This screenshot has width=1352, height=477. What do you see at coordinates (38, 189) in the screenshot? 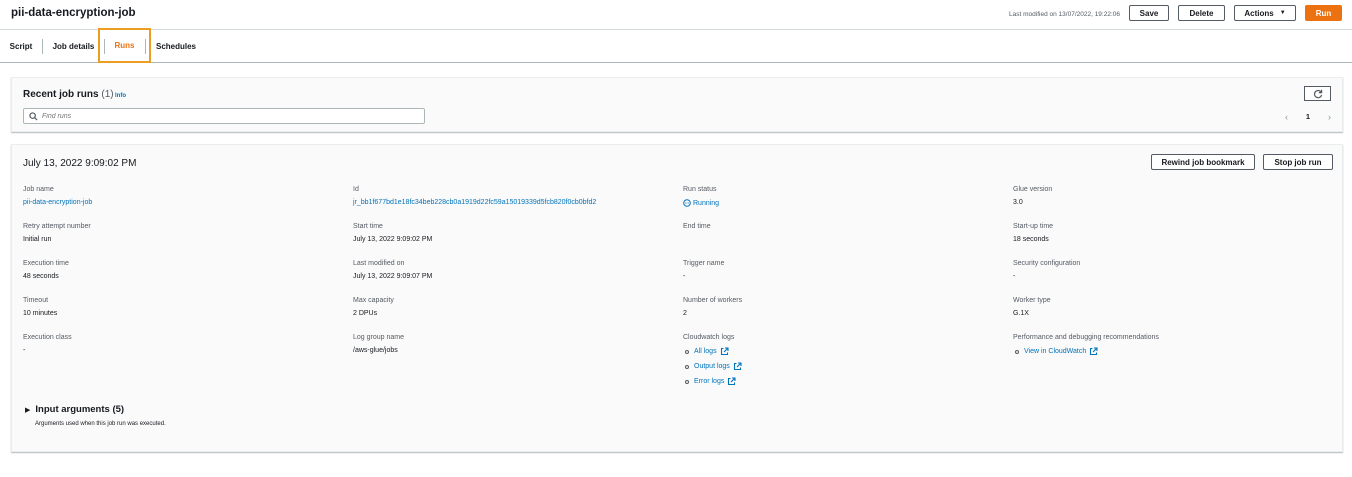
I see `field-label: Job name` at bounding box center [38, 189].